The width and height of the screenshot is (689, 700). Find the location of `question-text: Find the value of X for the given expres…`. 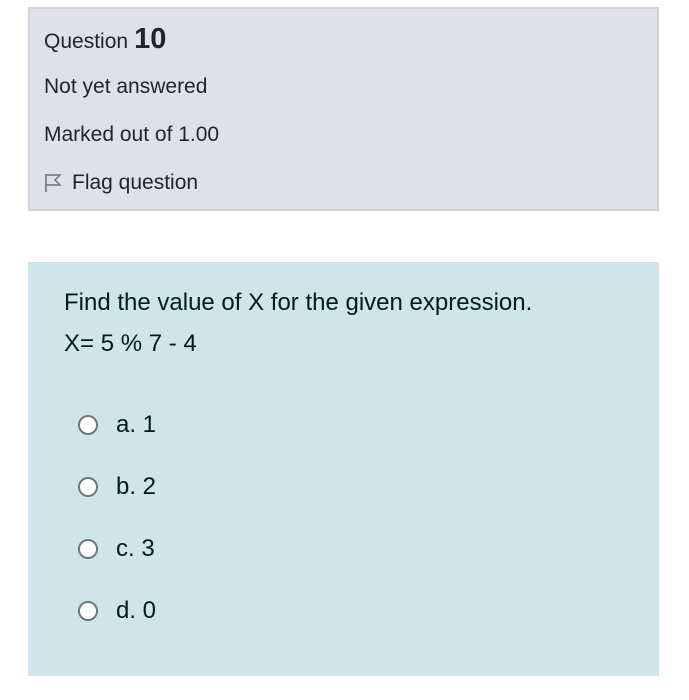

question-text: Find the value of X for the given expres… is located at coordinates (298, 302).